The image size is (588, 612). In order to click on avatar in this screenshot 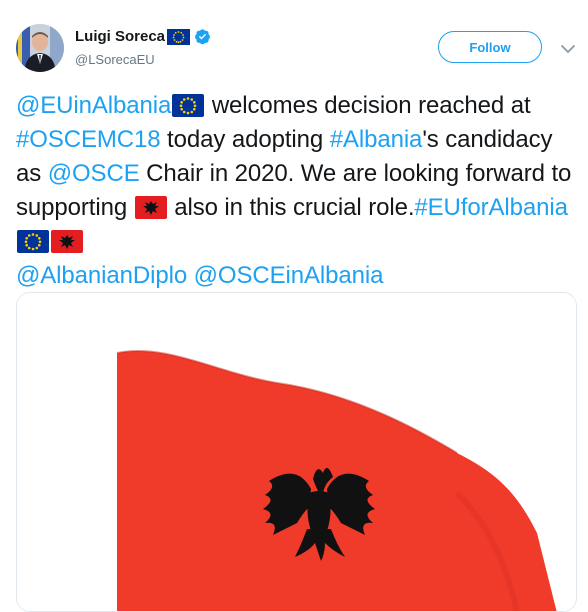, I will do `click(40, 48)`.